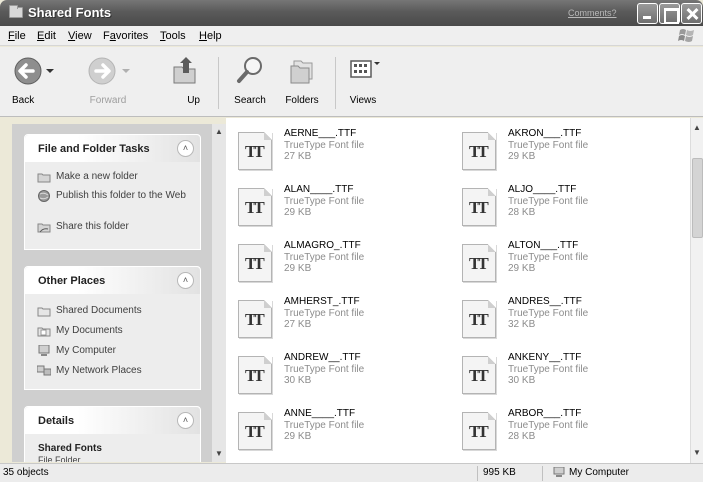 The width and height of the screenshot is (703, 482). I want to click on file-name: AMHERST_.TTF, so click(322, 301).